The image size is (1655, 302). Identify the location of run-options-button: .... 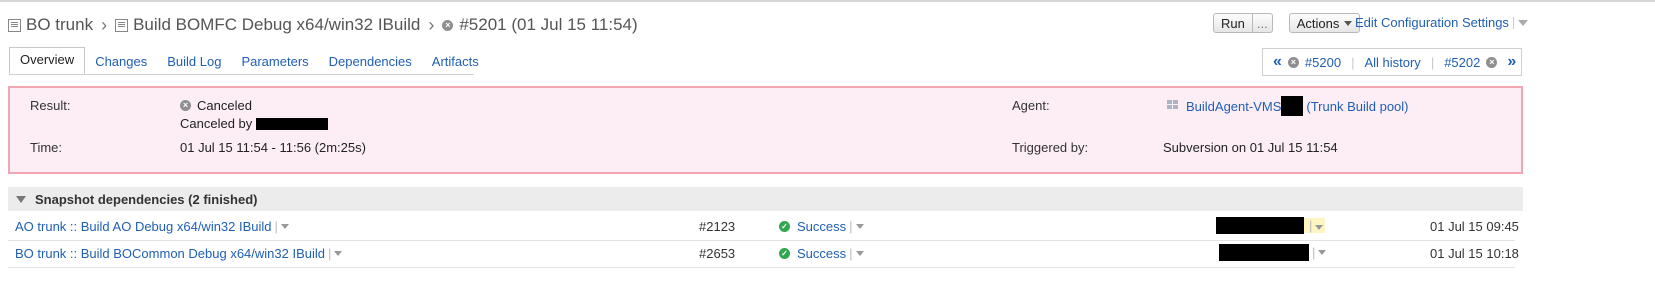
(1262, 23).